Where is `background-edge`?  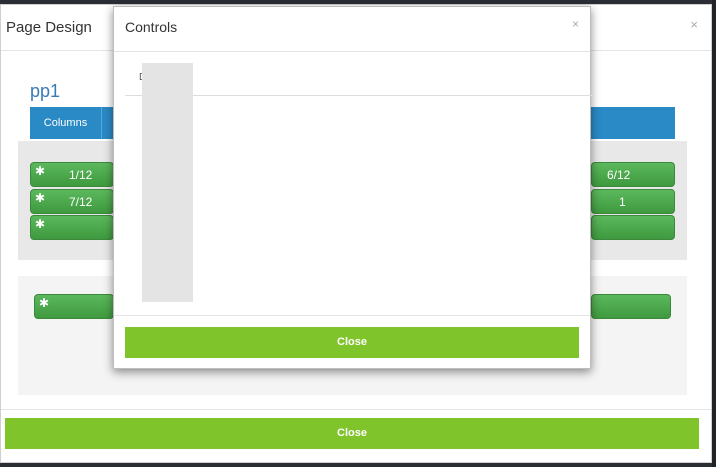
background-edge is located at coordinates (714, 233).